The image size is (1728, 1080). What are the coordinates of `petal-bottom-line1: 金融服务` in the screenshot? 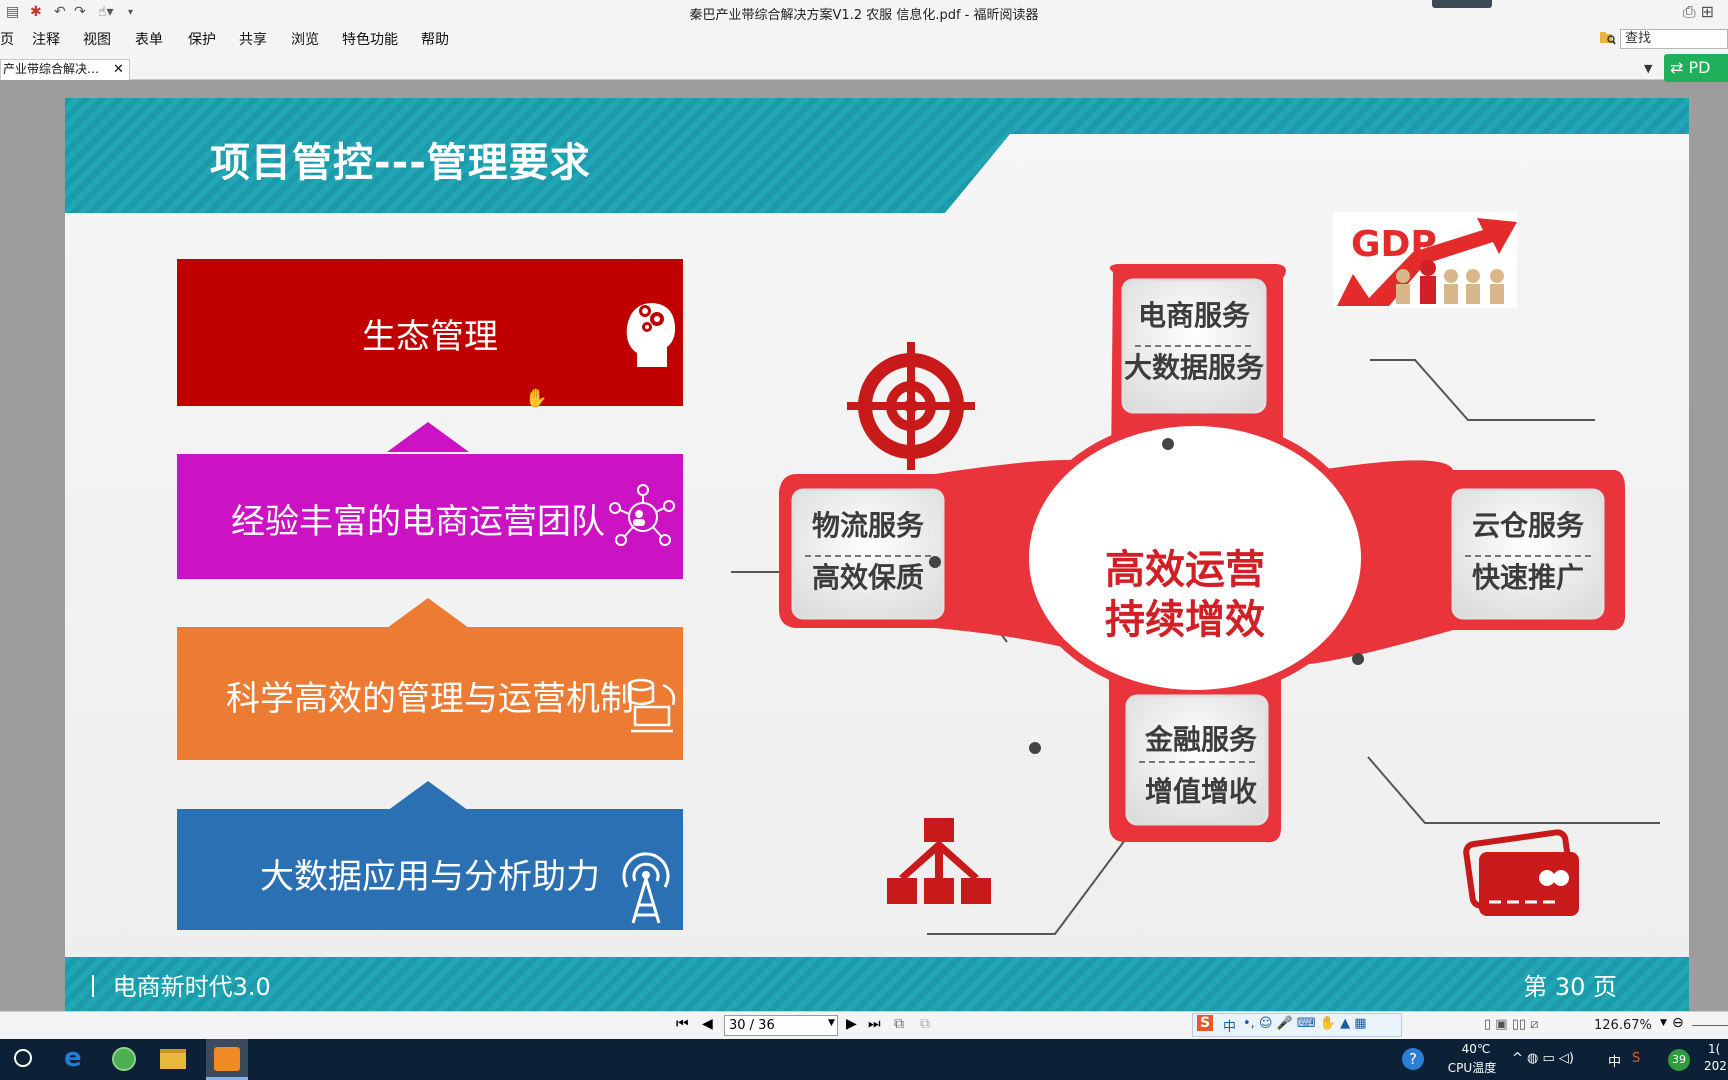 It's located at (1200, 739).